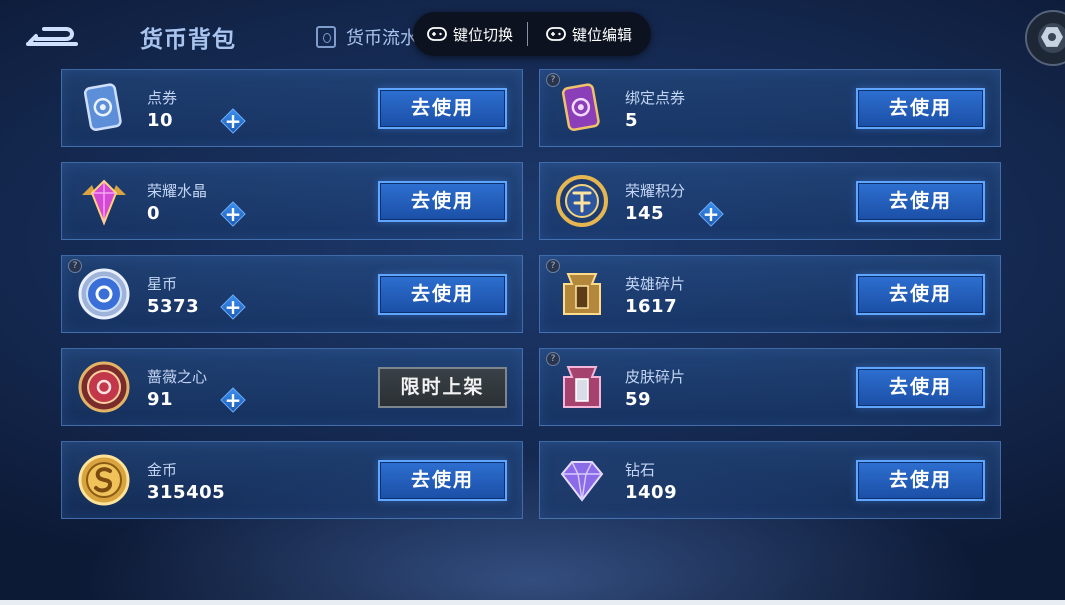  Describe the element at coordinates (770, 387) in the screenshot. I see `currency-card-skin-fragment: ? 皮肤碎片 59 去使用` at that location.